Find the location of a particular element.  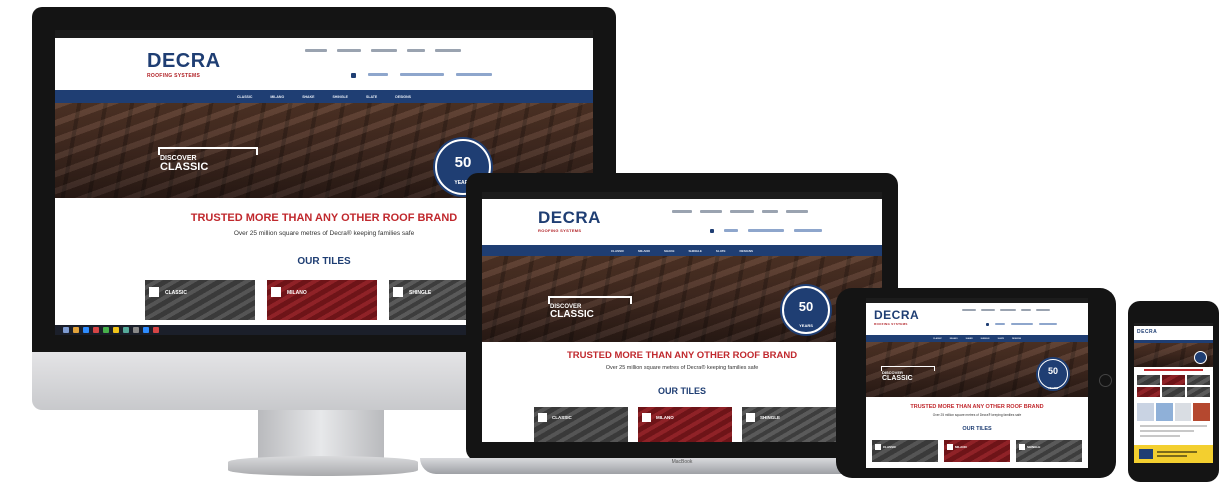

site-logo: DECRA is located at coordinates (1147, 332).